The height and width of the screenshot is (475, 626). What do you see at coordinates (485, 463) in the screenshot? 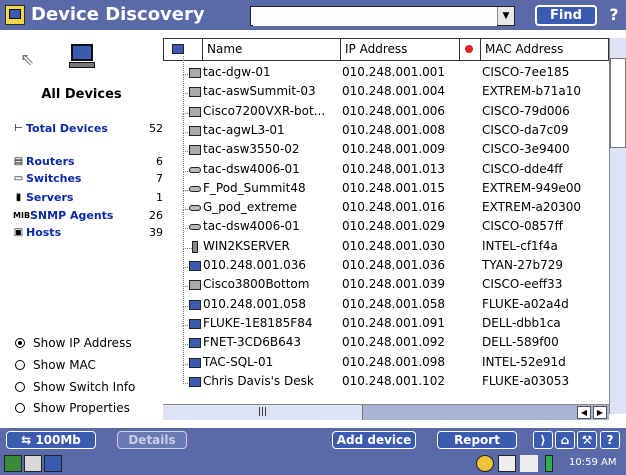
I see `network-status-icon` at bounding box center [485, 463].